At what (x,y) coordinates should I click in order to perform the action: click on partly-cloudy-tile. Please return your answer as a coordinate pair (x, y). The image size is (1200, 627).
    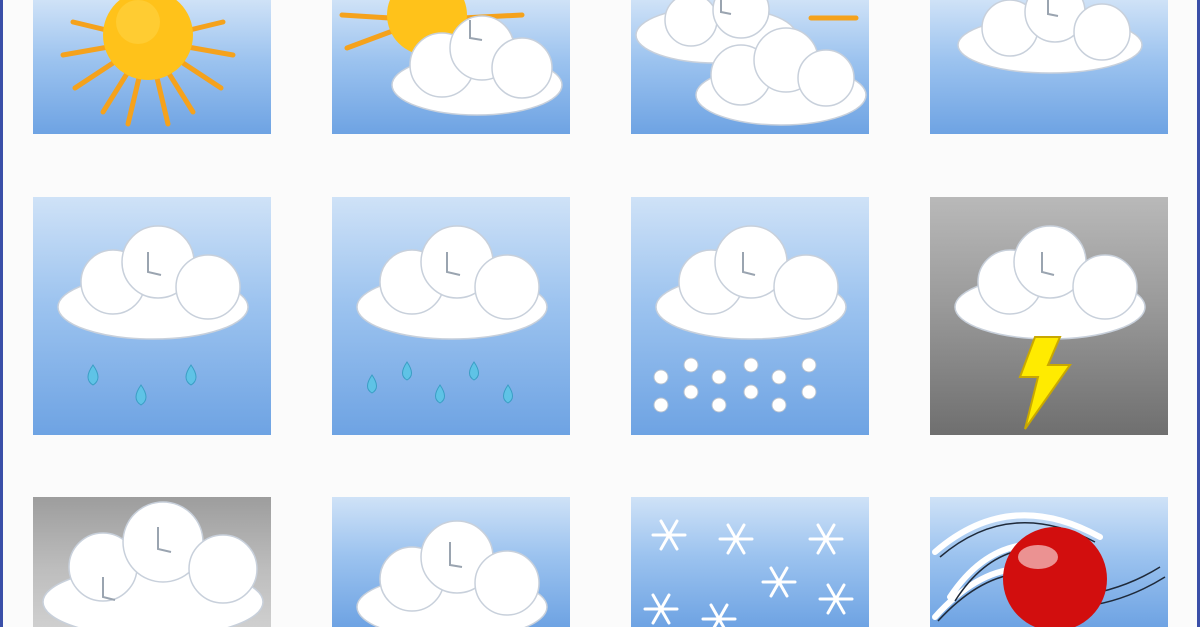
    Looking at the image, I should click on (451, 67).